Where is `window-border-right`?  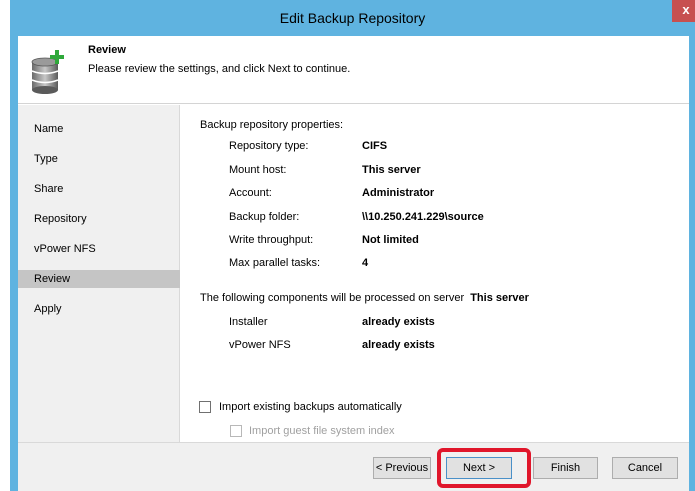 window-border-right is located at coordinates (692, 263).